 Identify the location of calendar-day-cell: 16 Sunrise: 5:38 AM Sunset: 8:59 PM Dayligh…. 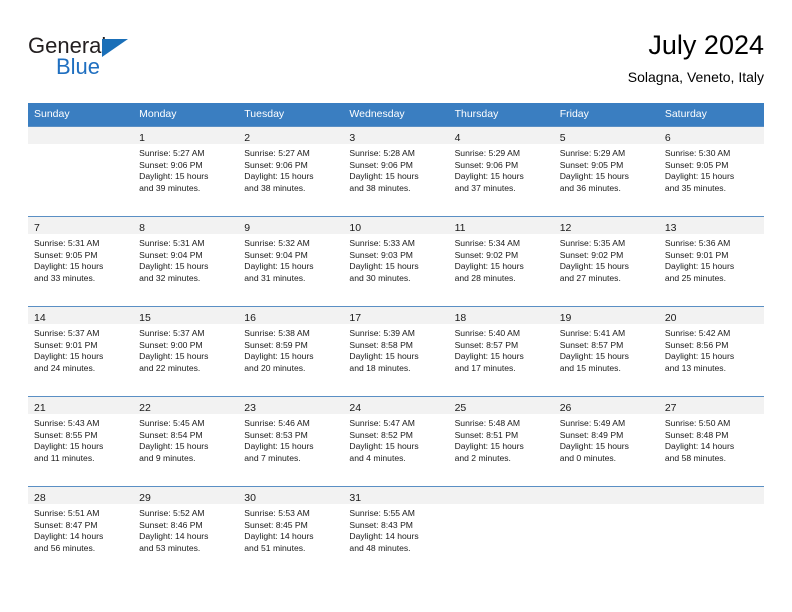
(291, 351).